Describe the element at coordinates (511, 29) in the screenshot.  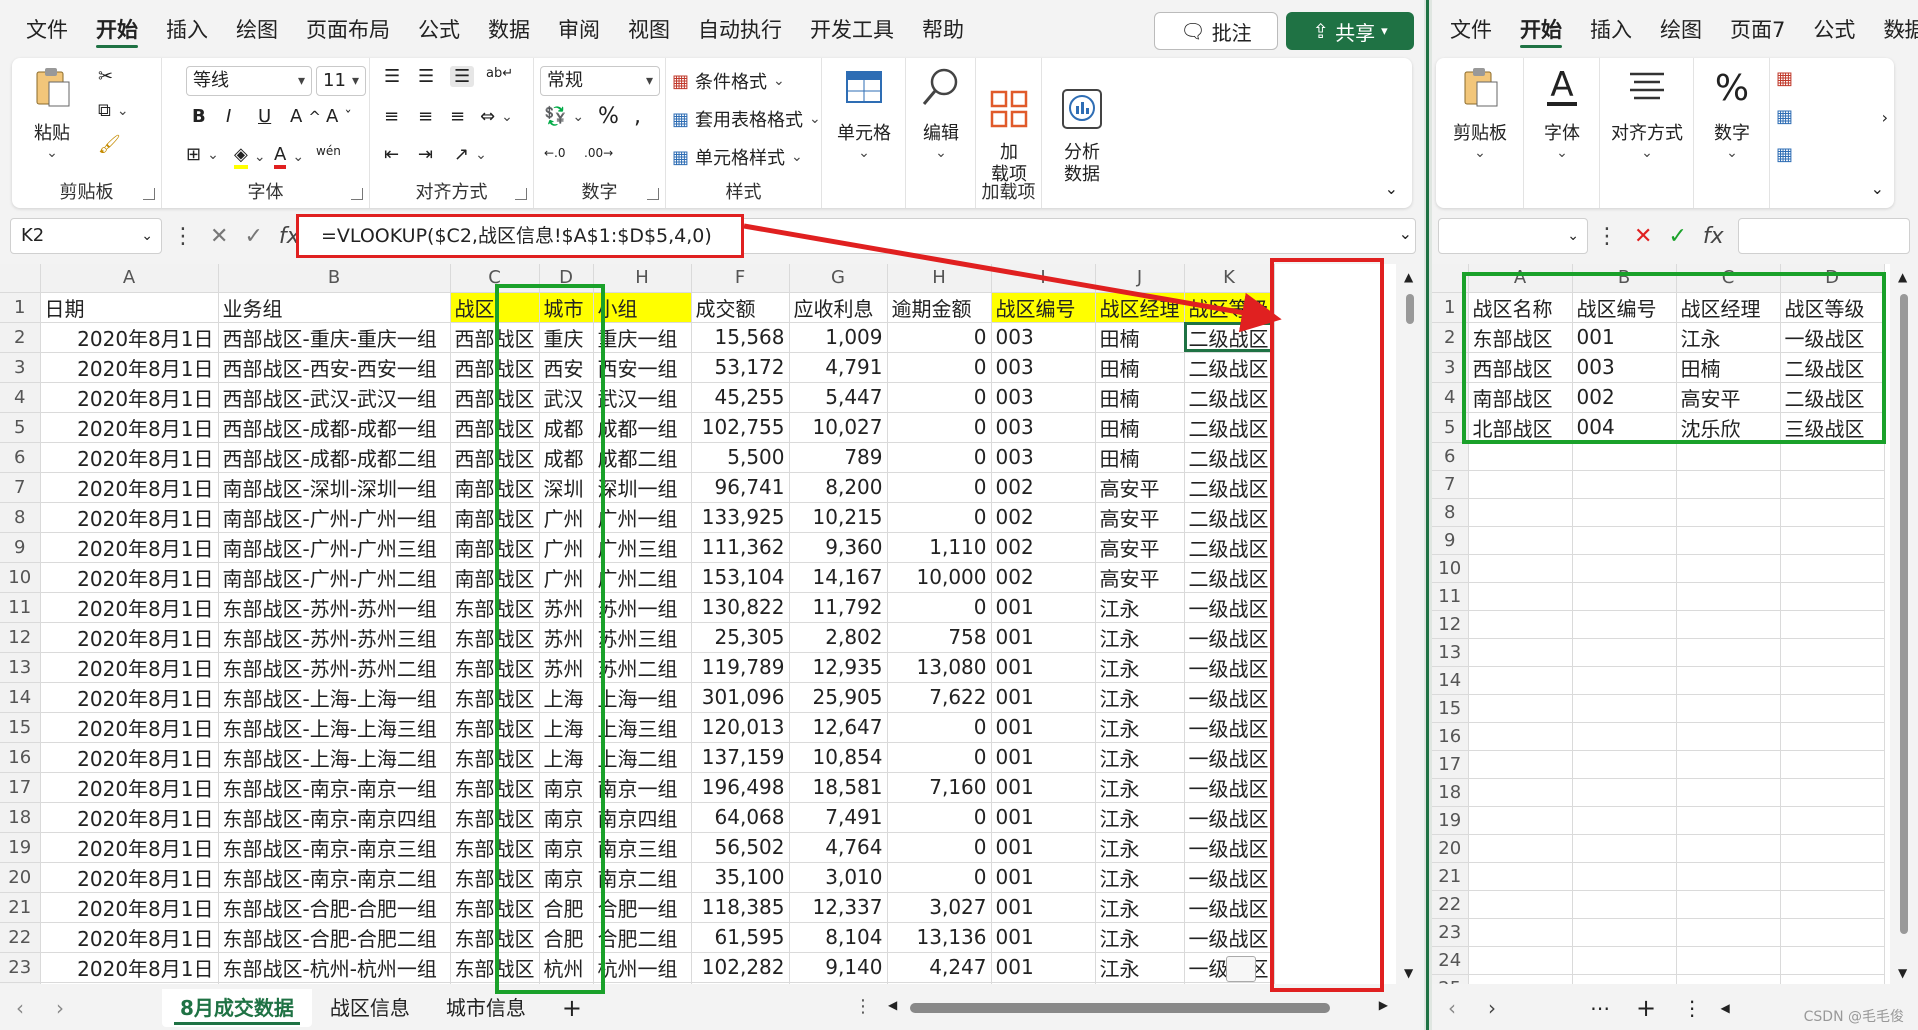
I see `tab-6: 数据` at that location.